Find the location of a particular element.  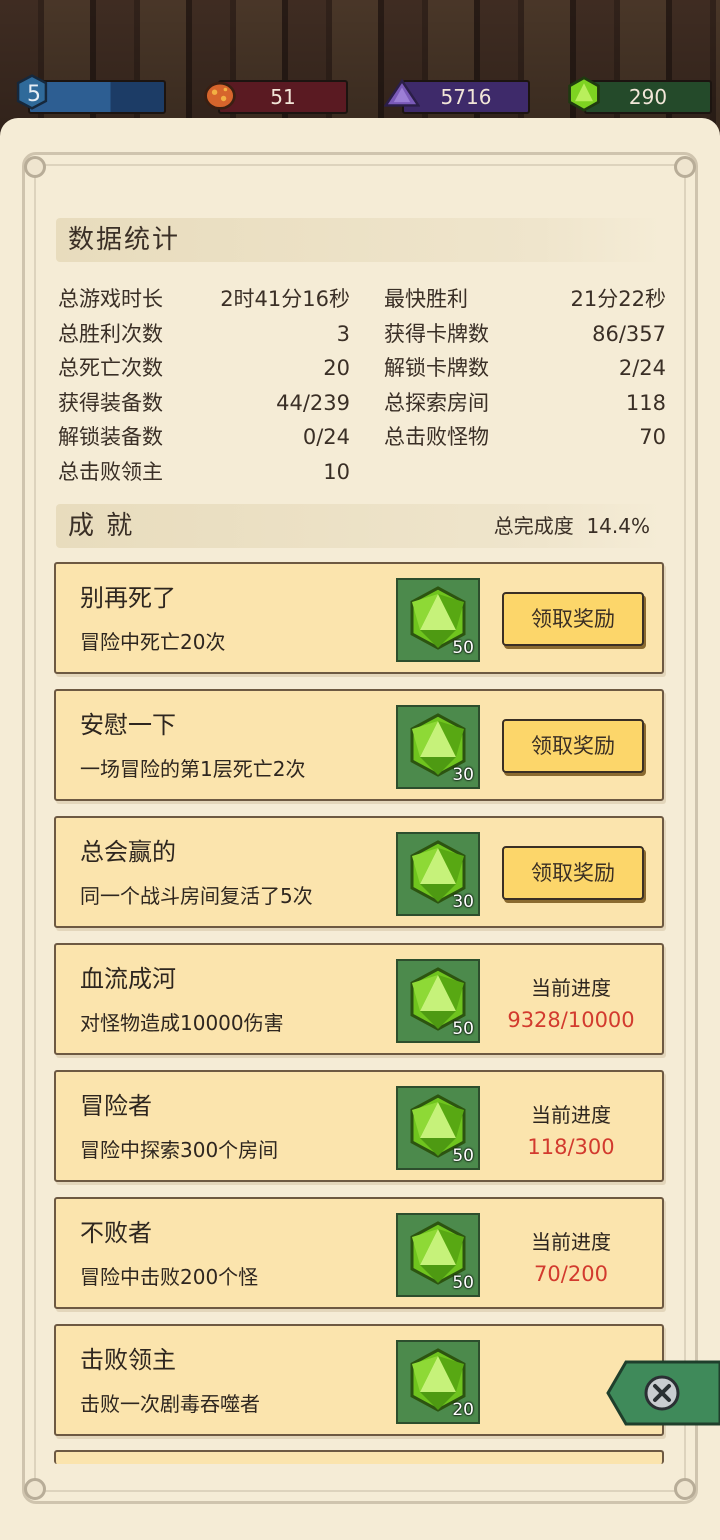

achievement-name: 血流成河 is located at coordinates (128, 979).